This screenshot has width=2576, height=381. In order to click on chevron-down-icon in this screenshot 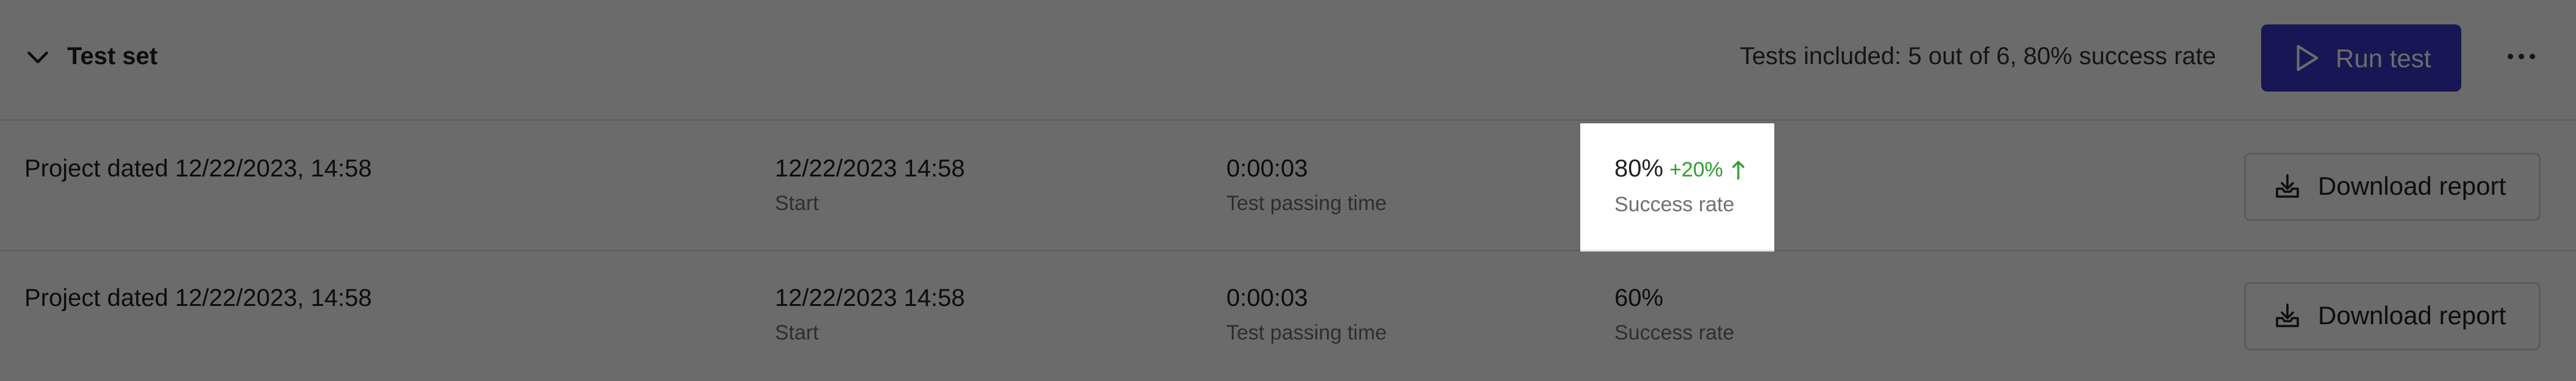, I will do `click(37, 58)`.